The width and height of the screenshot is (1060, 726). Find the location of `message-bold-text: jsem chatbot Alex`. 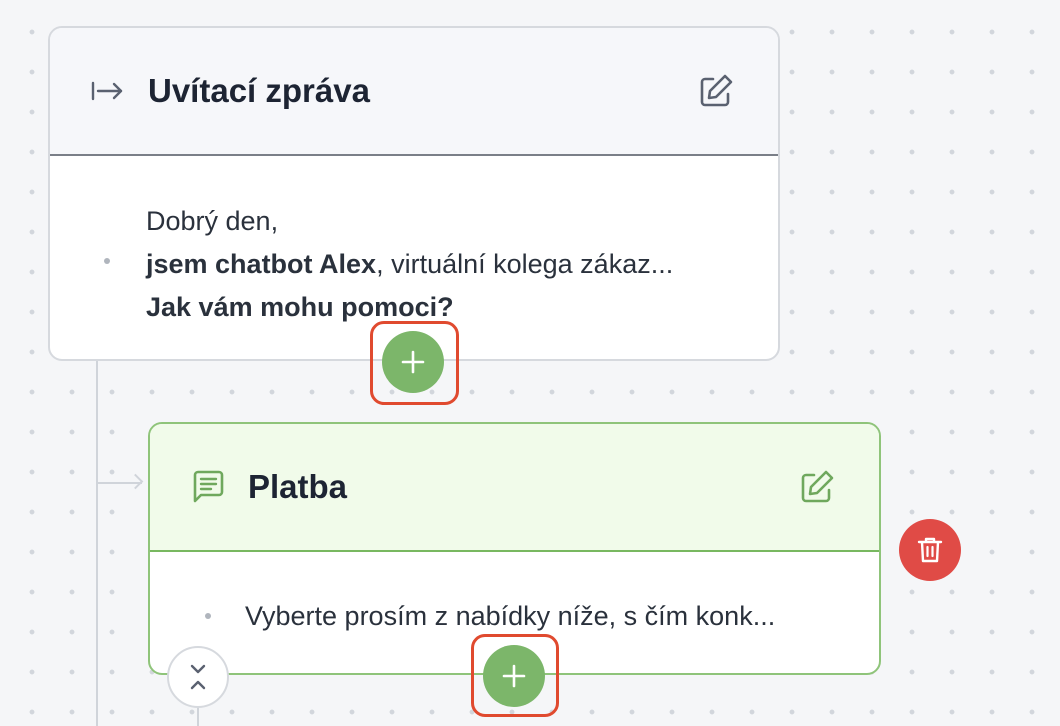

message-bold-text: jsem chatbot Alex is located at coordinates (261, 264).